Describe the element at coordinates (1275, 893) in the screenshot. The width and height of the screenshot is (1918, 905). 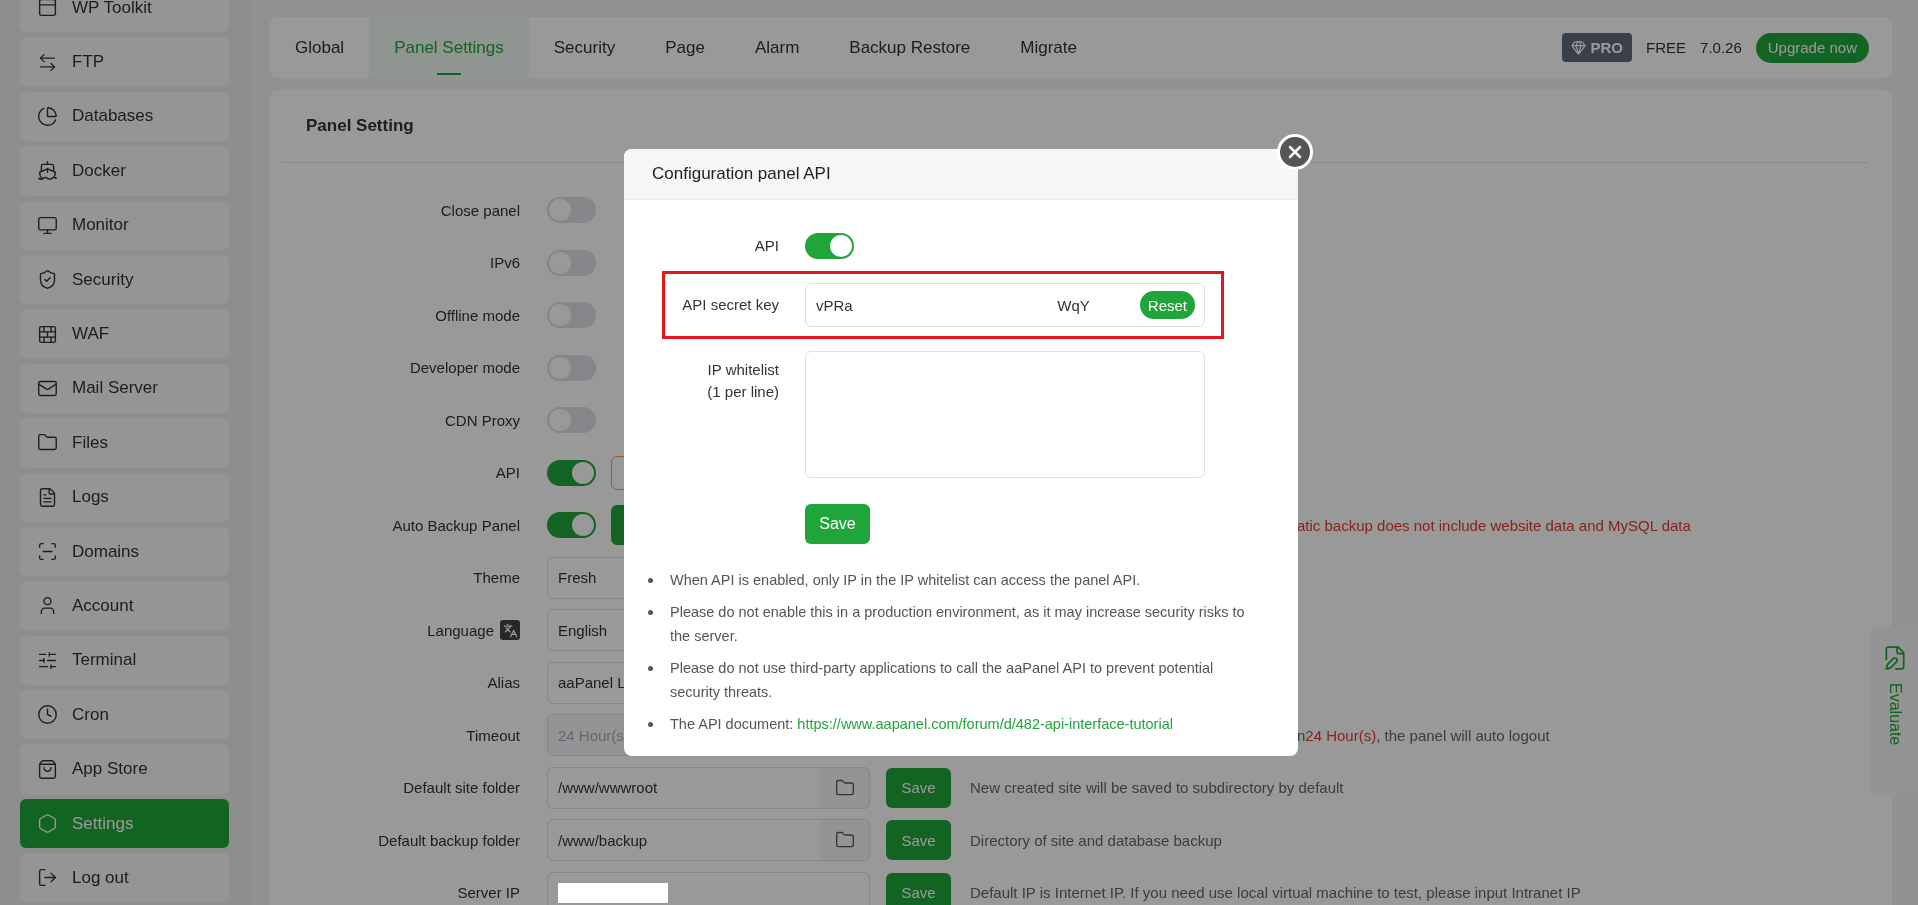
I see `setting-description: Default IP is Internet IP. If you need use local virtual machine to test, please input Intranet IP` at that location.